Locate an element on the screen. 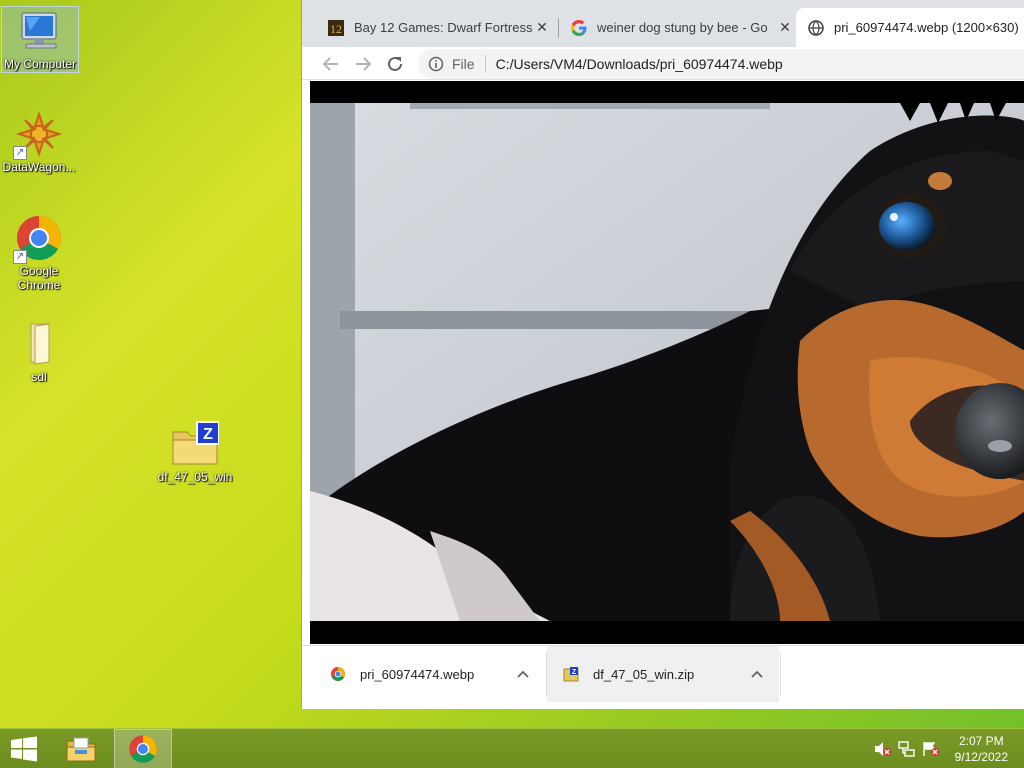 This screenshot has width=1024, height=768. download-item-webp: pri_60974474.webp is located at coordinates (423, 674).